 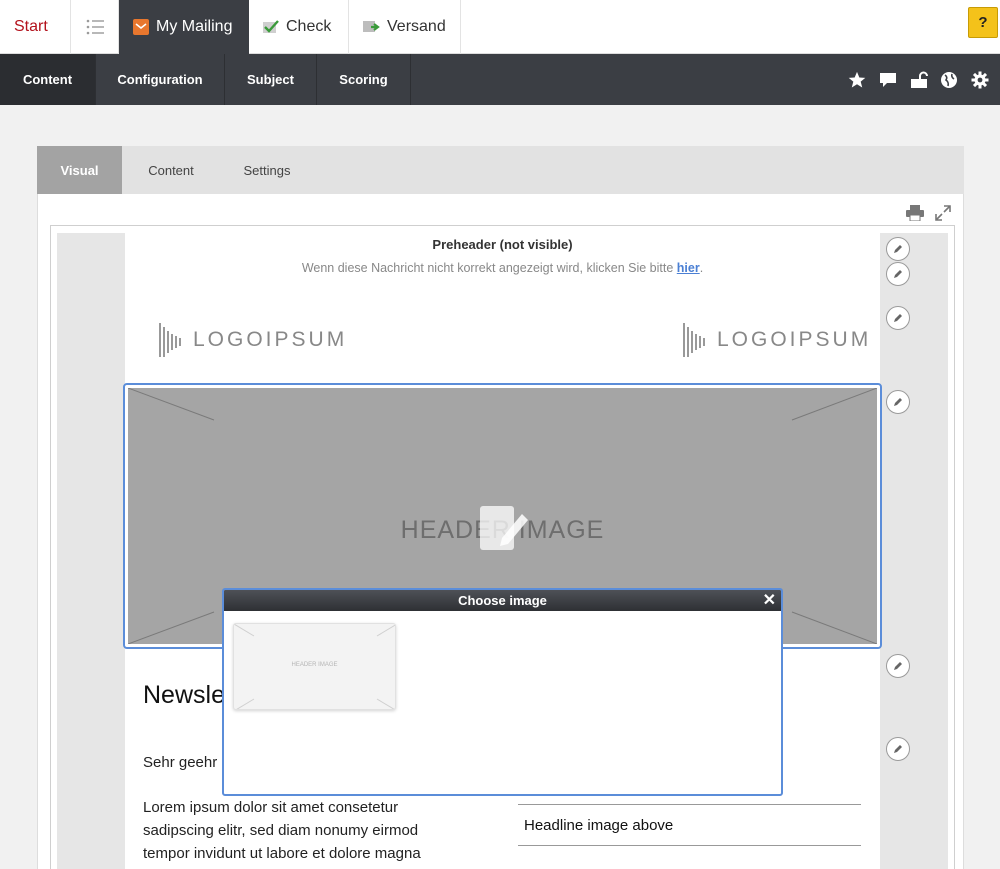 What do you see at coordinates (31, 26) in the screenshot?
I see `tab-start-label: Start` at bounding box center [31, 26].